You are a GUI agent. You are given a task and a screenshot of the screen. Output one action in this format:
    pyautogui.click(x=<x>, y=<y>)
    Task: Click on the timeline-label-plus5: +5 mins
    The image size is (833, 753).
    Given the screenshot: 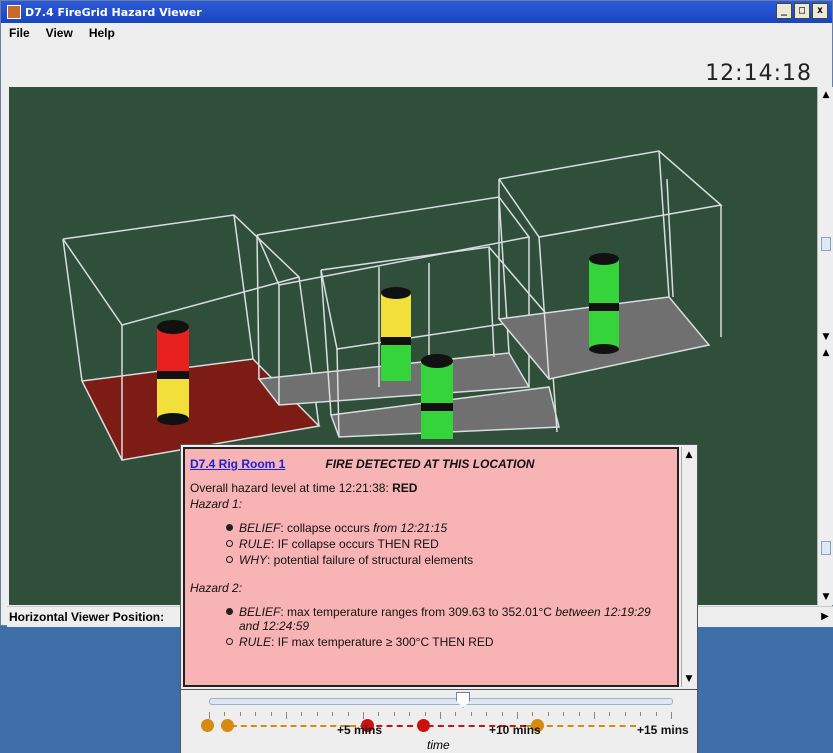 What is the action you would take?
    pyautogui.click(x=360, y=730)
    